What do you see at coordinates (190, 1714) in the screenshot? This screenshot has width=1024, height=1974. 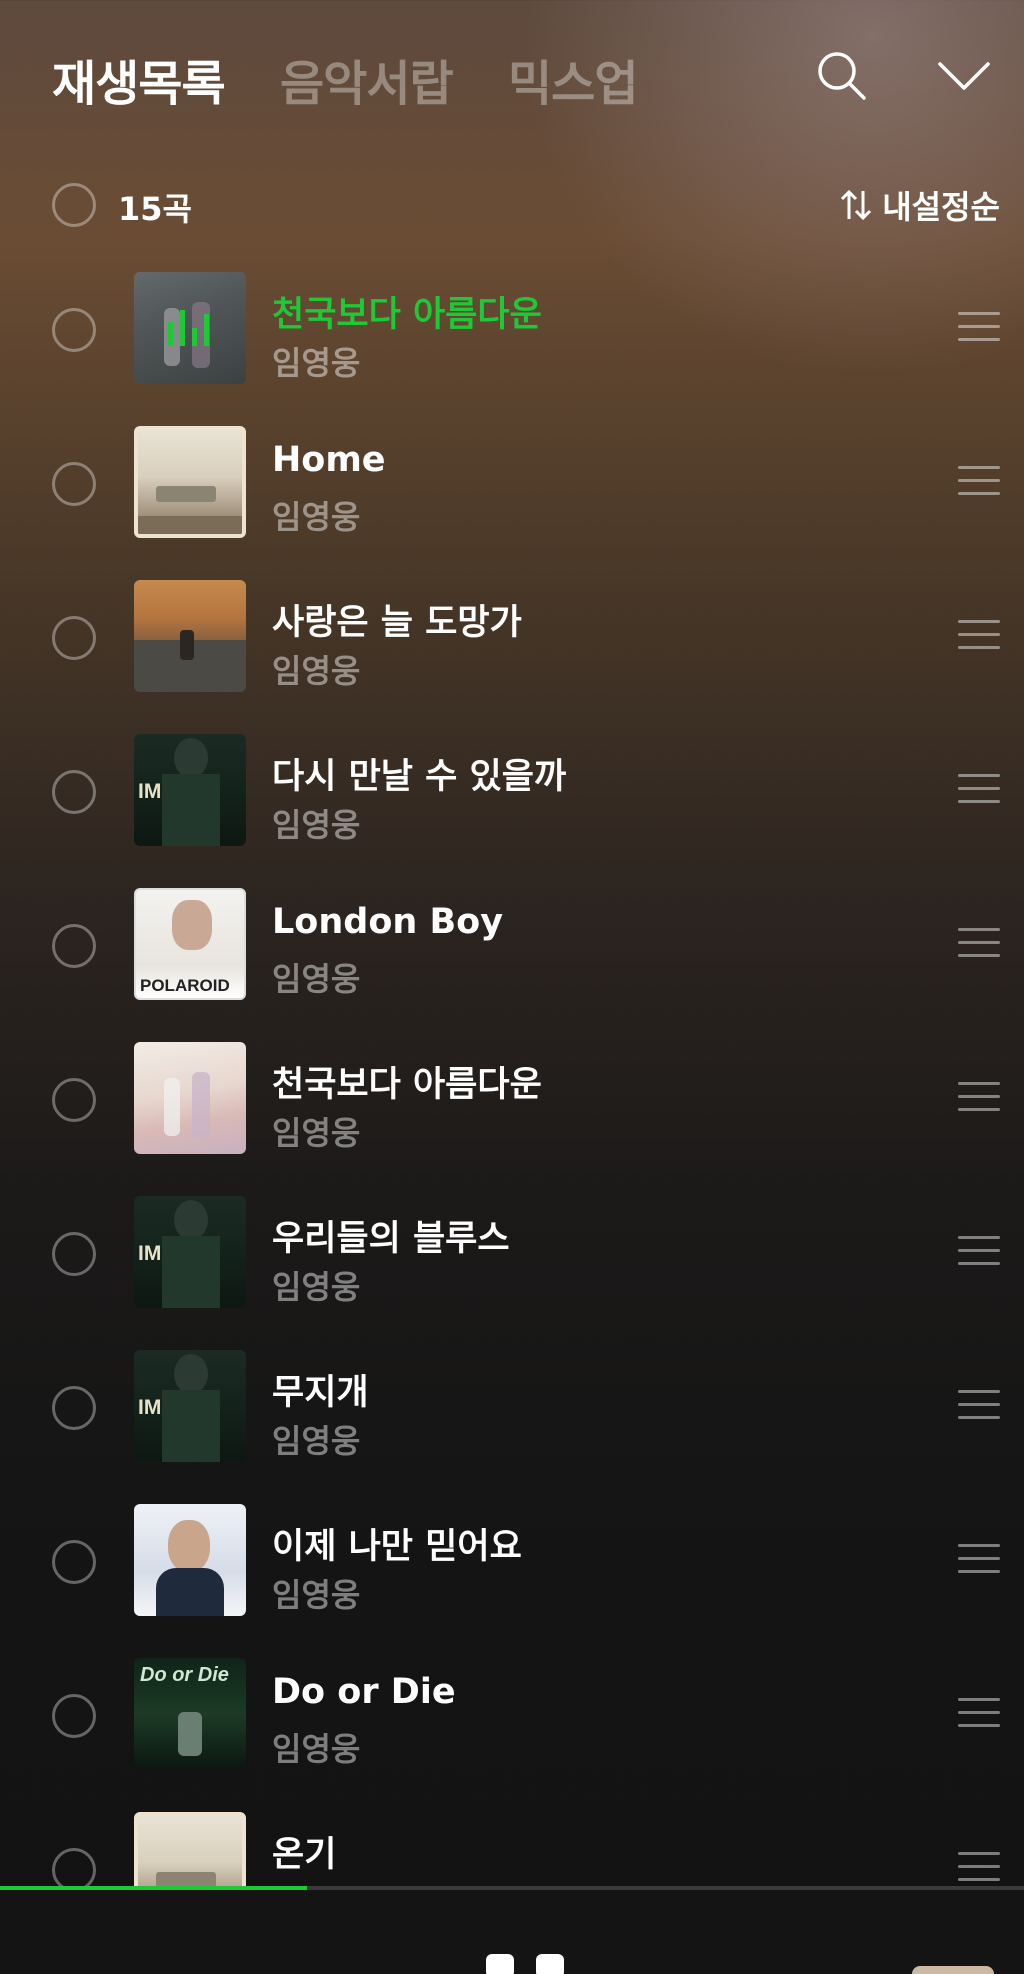 I see `album-art: Do or Die` at bounding box center [190, 1714].